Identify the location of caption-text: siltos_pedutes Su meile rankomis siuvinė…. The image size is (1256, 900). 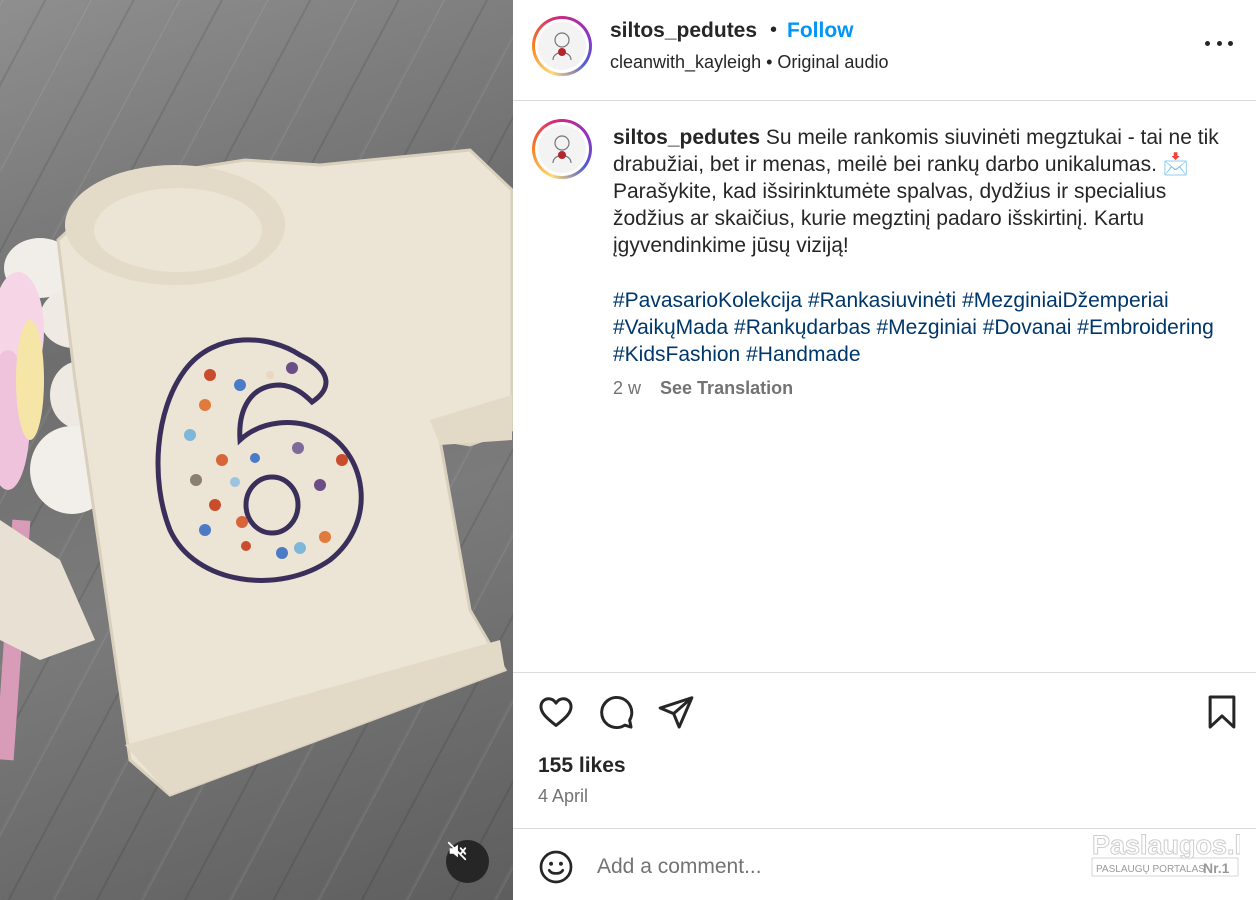
(919, 191).